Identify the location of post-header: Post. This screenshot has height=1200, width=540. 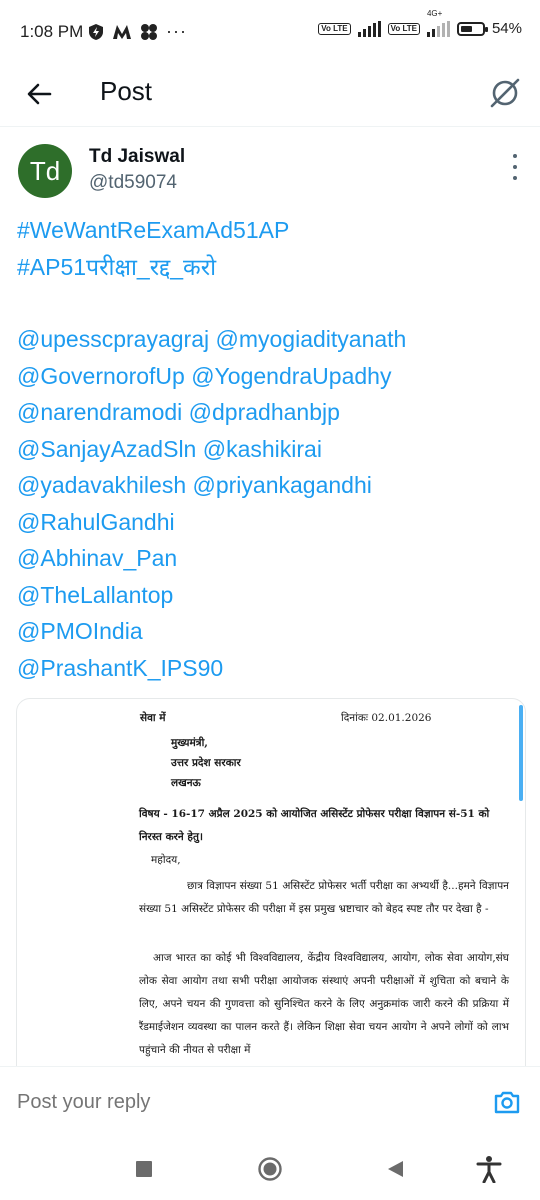
(270, 95).